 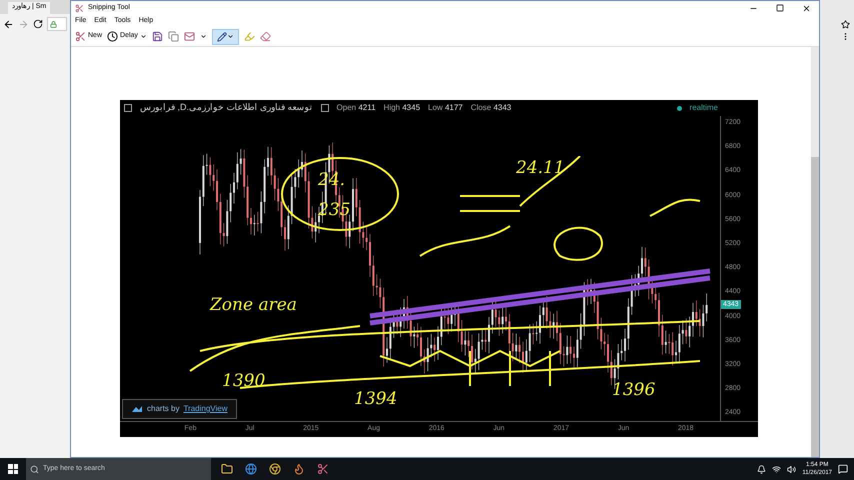 What do you see at coordinates (189, 36) in the screenshot?
I see `send-icon` at bounding box center [189, 36].